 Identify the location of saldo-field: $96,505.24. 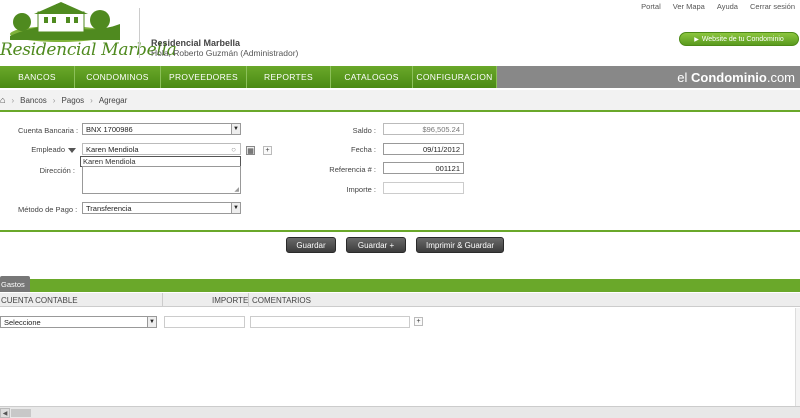
(423, 129).